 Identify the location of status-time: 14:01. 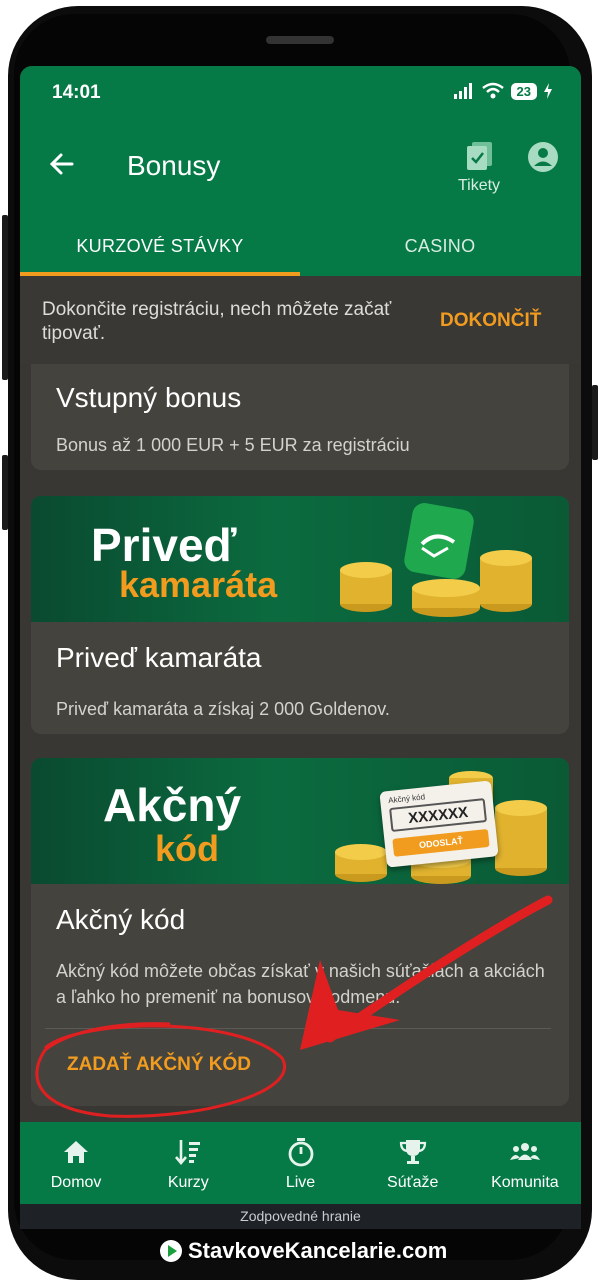
(76, 92).